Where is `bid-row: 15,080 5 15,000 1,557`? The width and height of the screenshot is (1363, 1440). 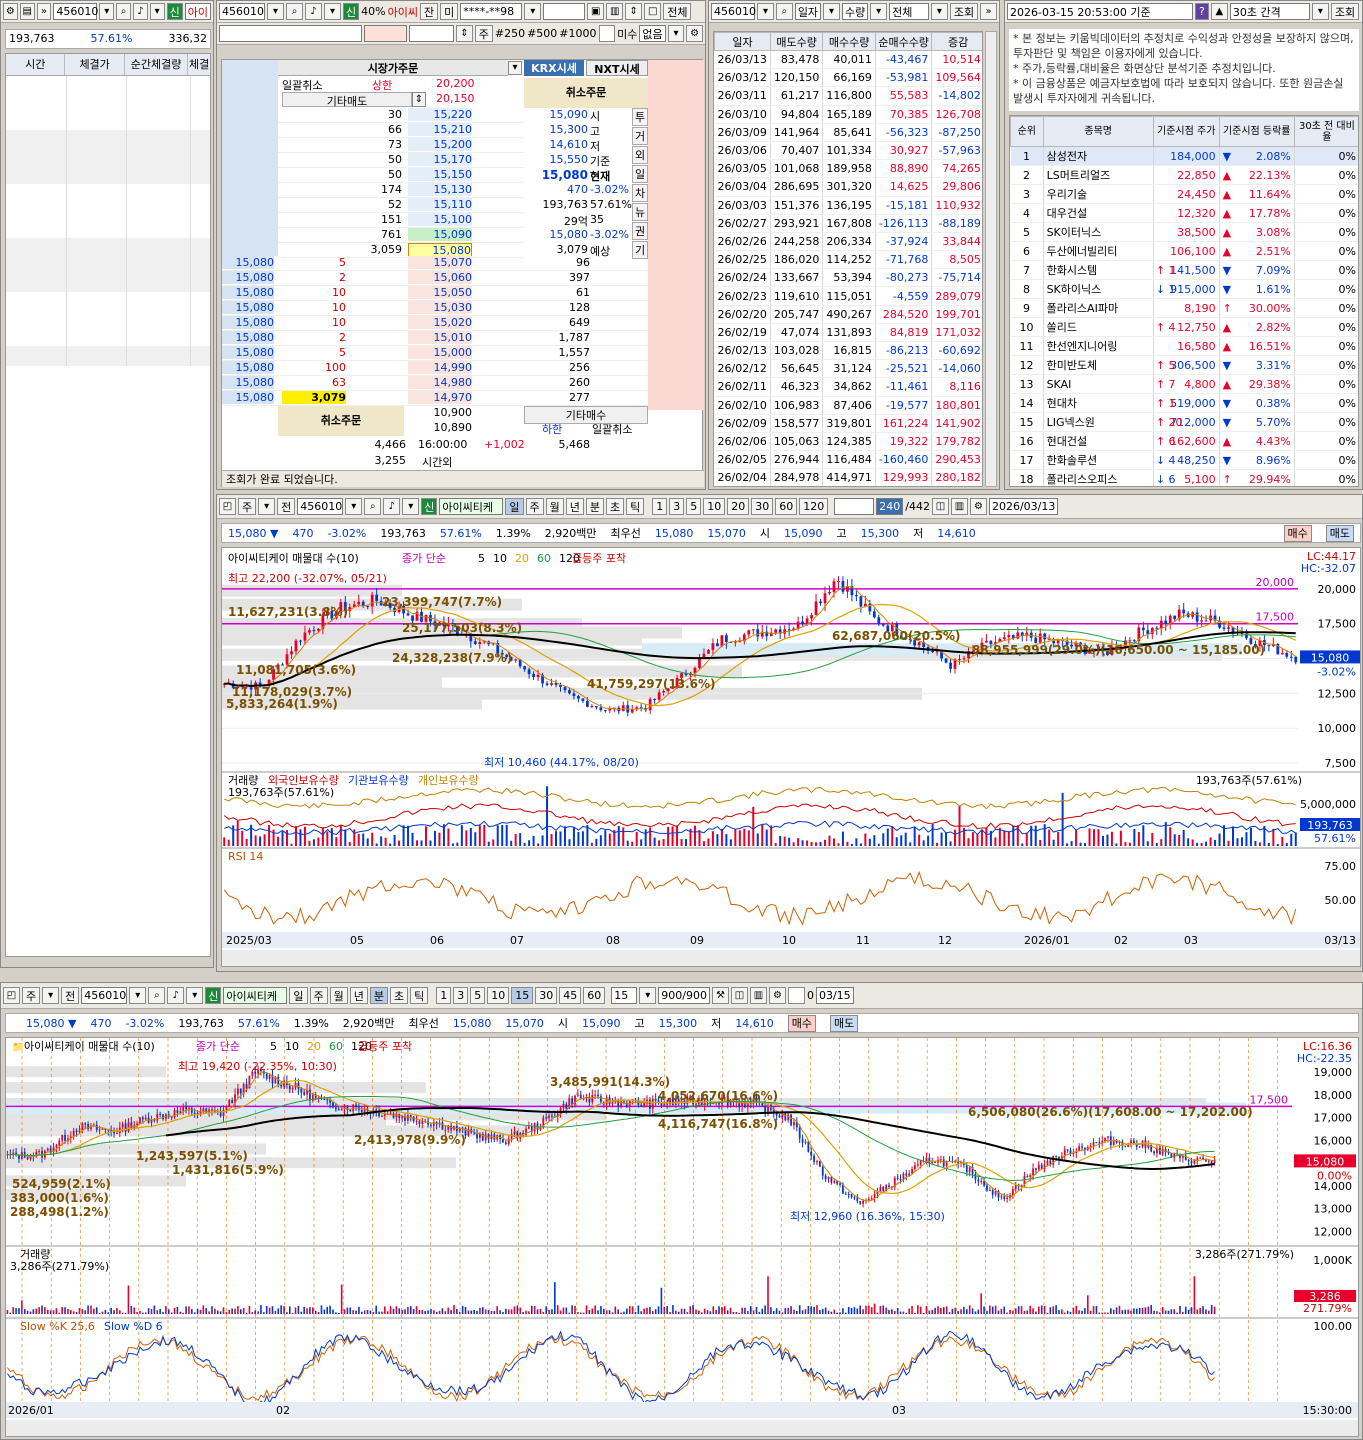 bid-row: 15,080 5 15,000 1,557 is located at coordinates (435, 353).